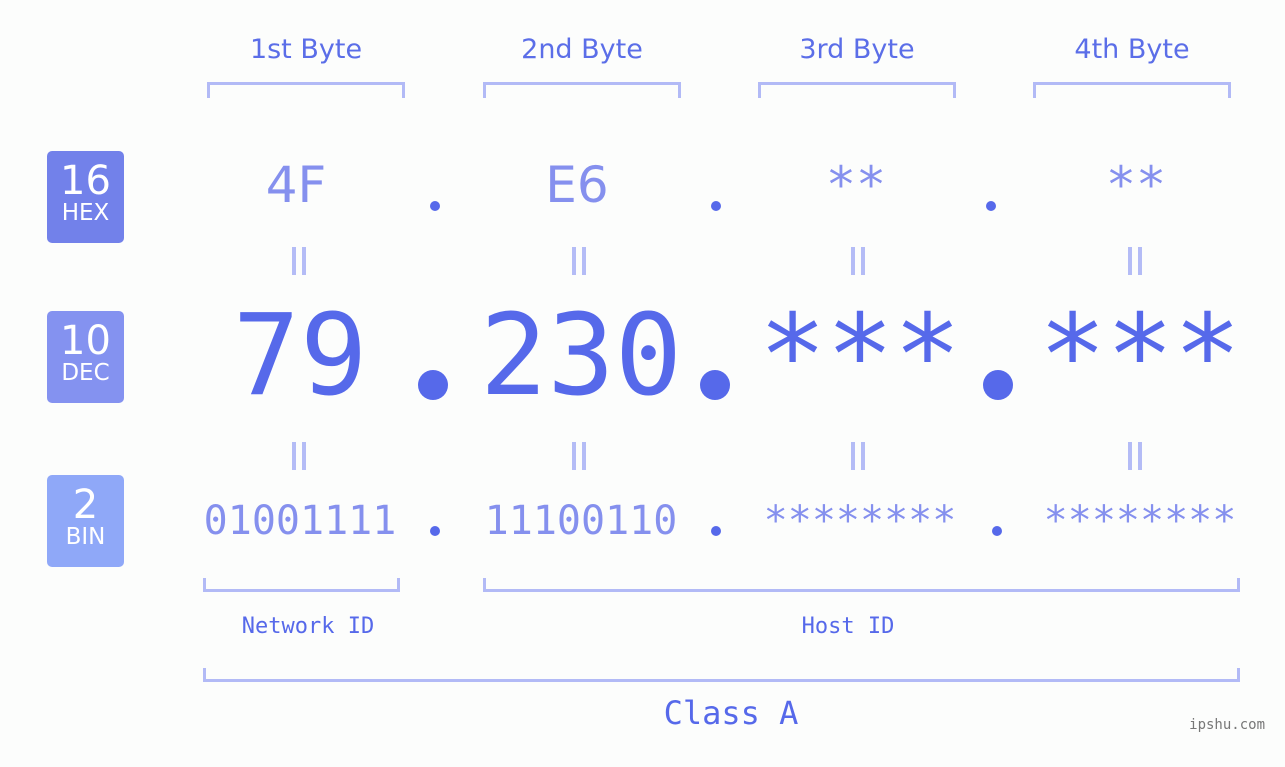 The image size is (1285, 767). Describe the element at coordinates (85, 537) in the screenshot. I see `bin-badge-label: BIN` at that location.